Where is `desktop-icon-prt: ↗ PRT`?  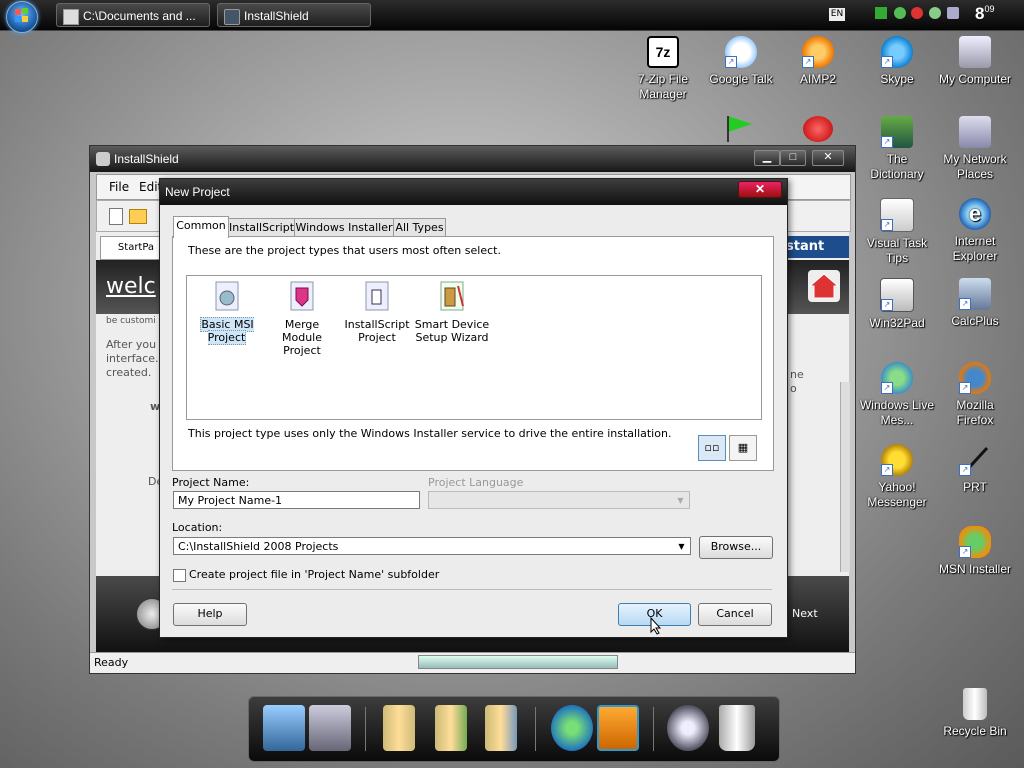 desktop-icon-prt: ↗ PRT is located at coordinates (975, 469).